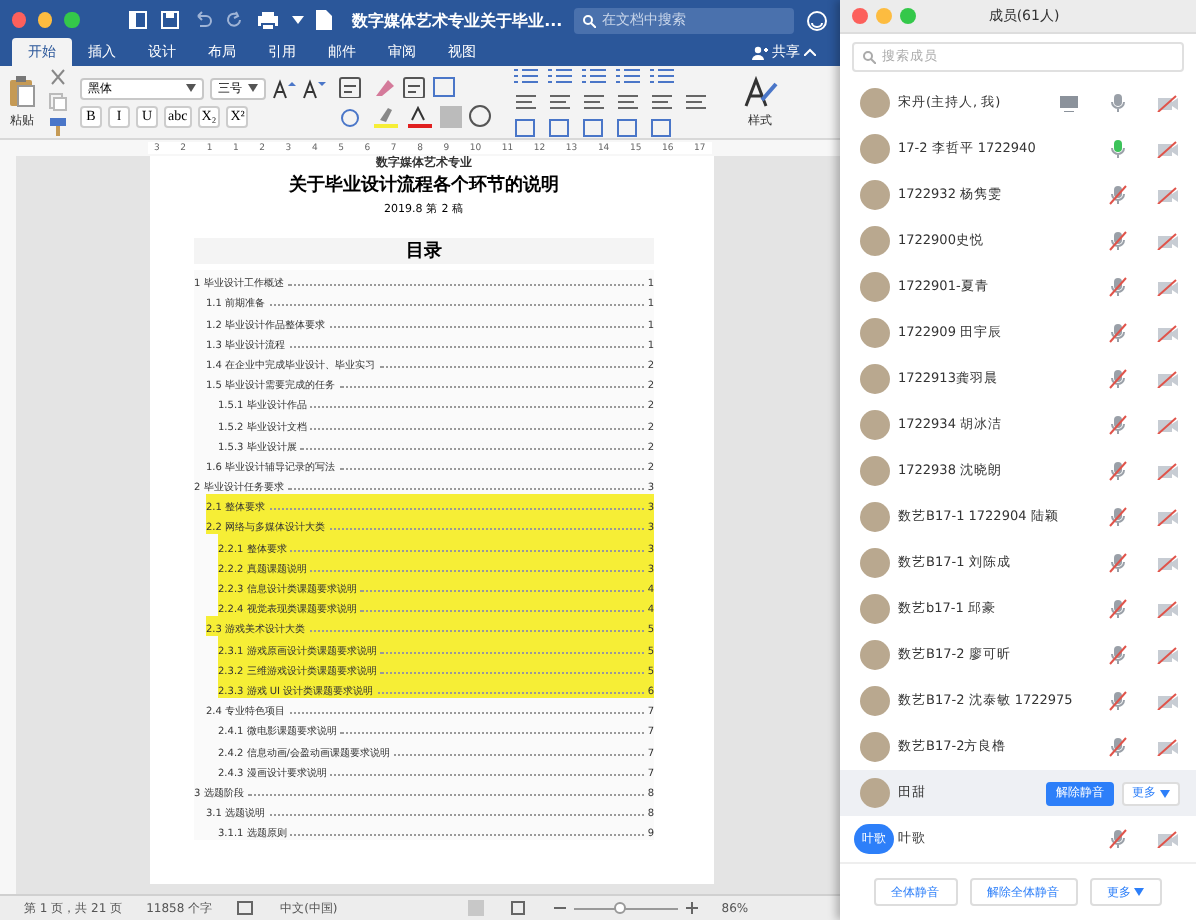  I want to click on zoom-out-icon, so click(559, 908).